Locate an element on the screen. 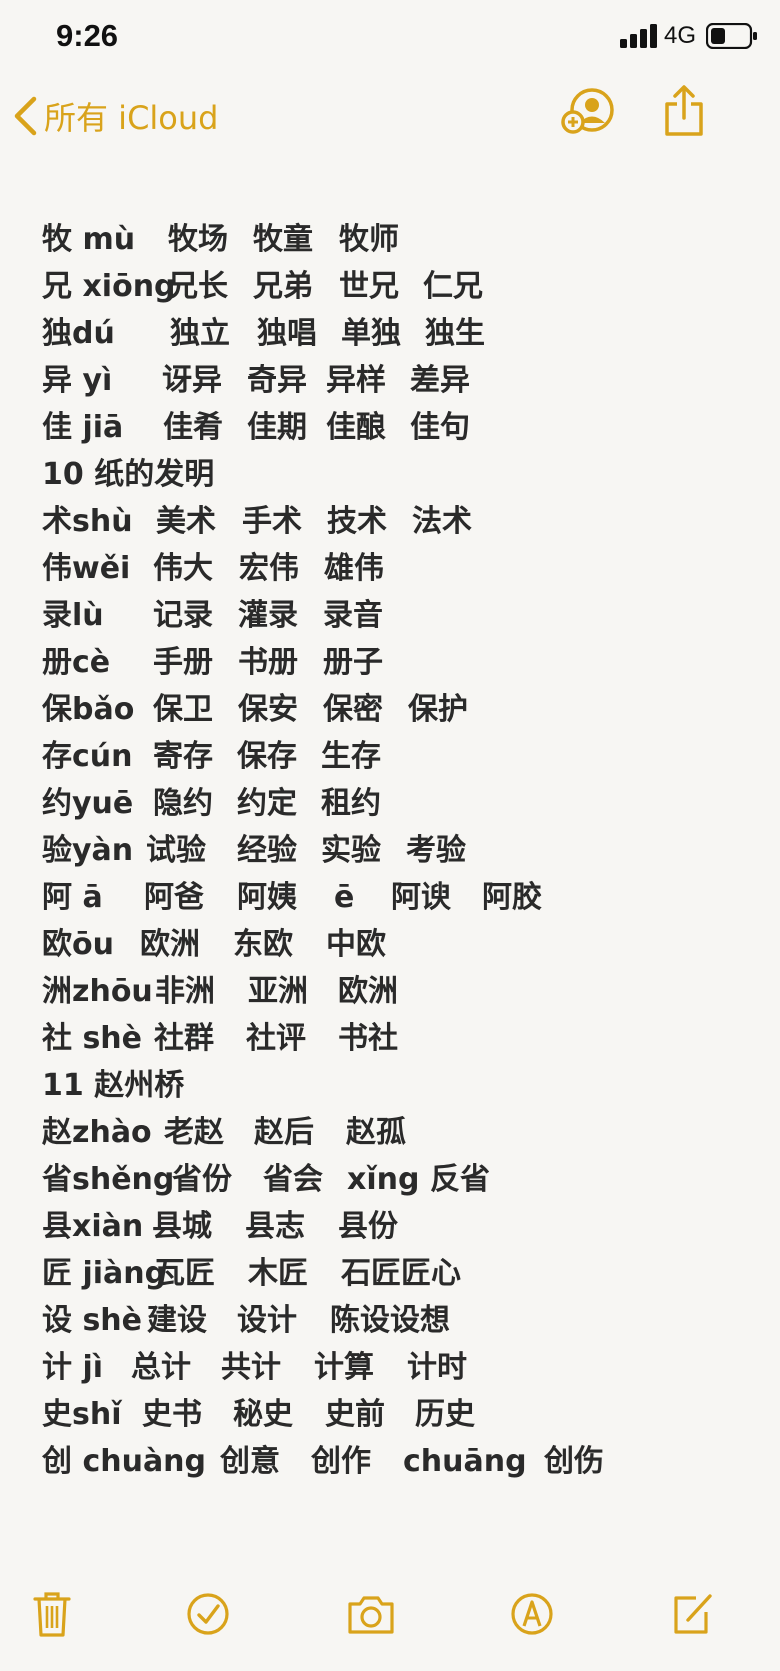 Image resolution: width=780 pixels, height=1671 pixels. note-line: 匠 jiàng 瓦匠 木匠 石匠匠心 is located at coordinates (402, 1273).